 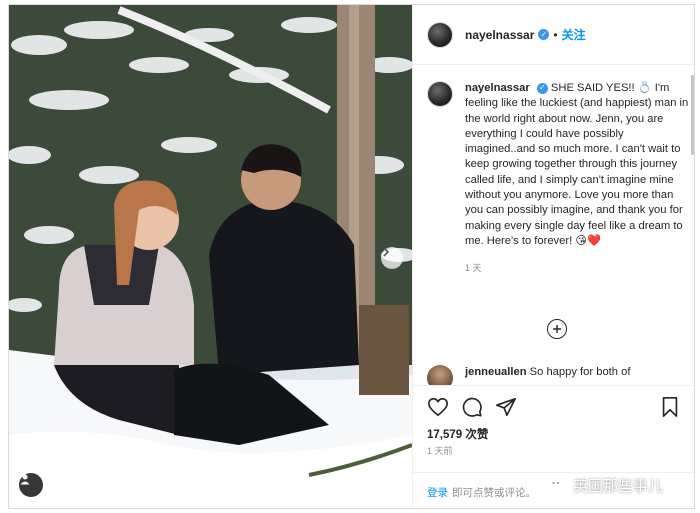 I want to click on author-username: nayelnassar, so click(x=499, y=35).